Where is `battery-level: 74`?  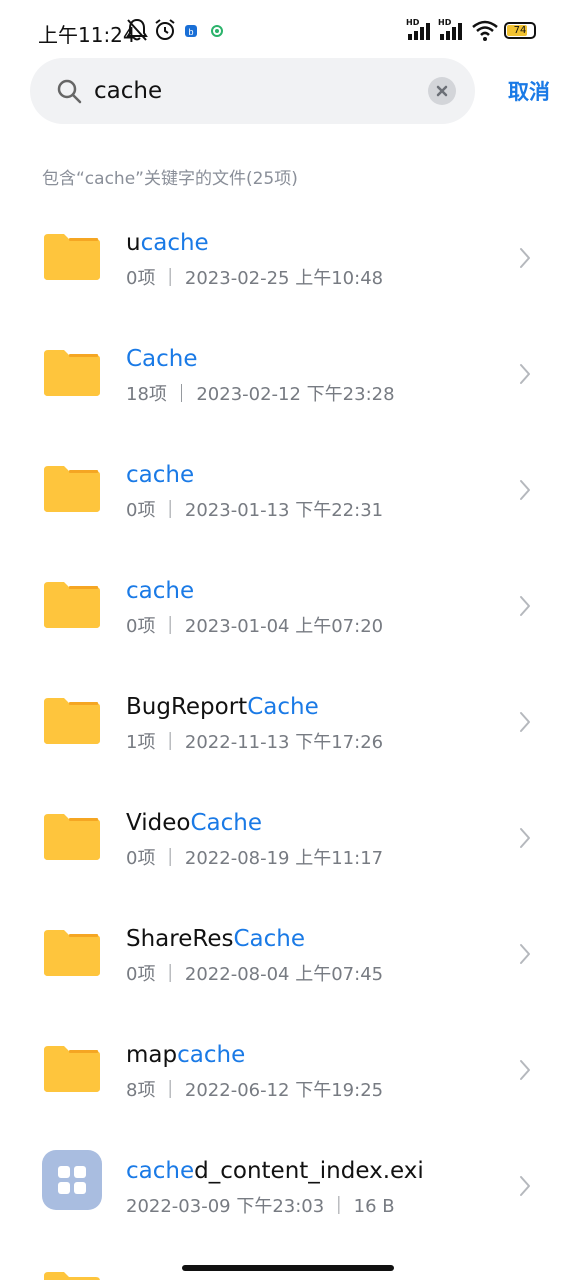
battery-level: 74 is located at coordinates (520, 30).